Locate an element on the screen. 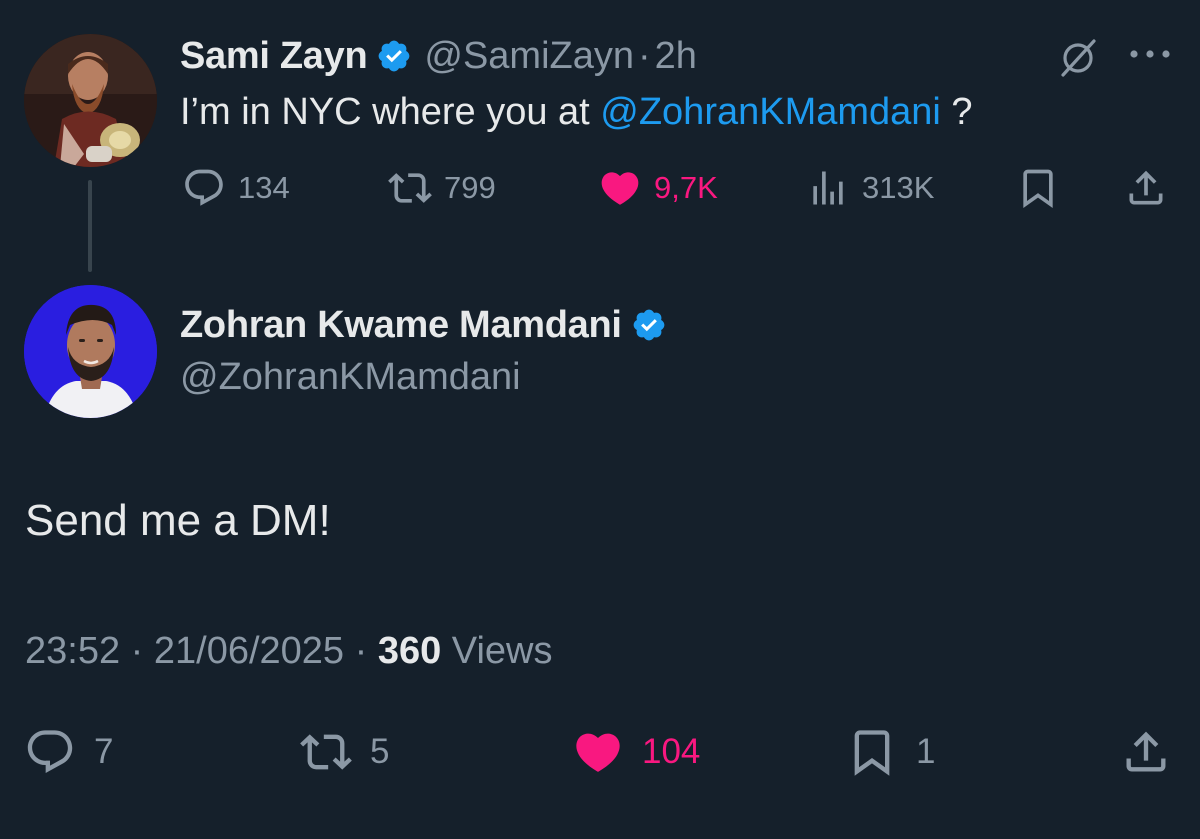 Image resolution: width=1200 pixels, height=839 pixels. tweet-metadata: 23:52 · 21/06/2025 · 360 Views is located at coordinates (288, 651).